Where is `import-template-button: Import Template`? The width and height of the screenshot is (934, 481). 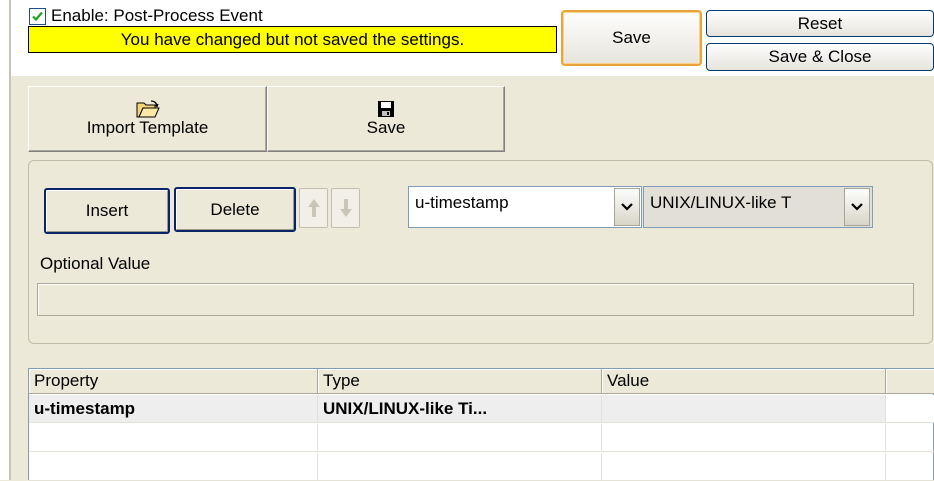 import-template-button: Import Template is located at coordinates (147, 119).